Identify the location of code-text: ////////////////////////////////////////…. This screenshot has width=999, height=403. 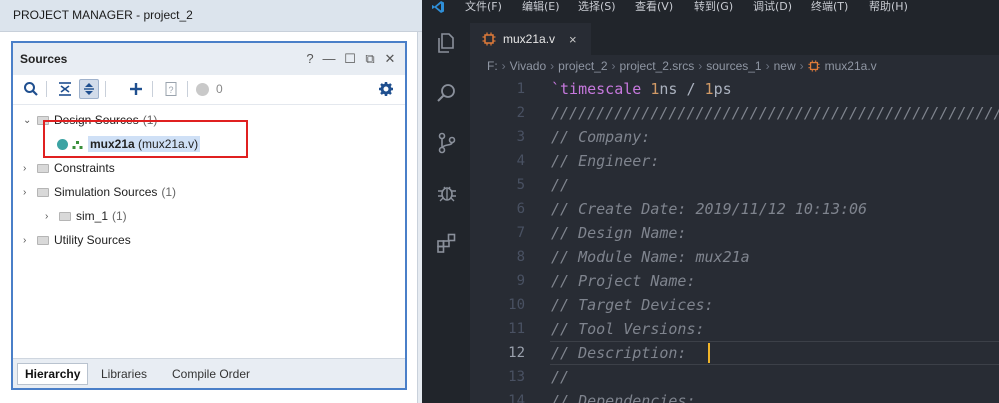
(775, 113).